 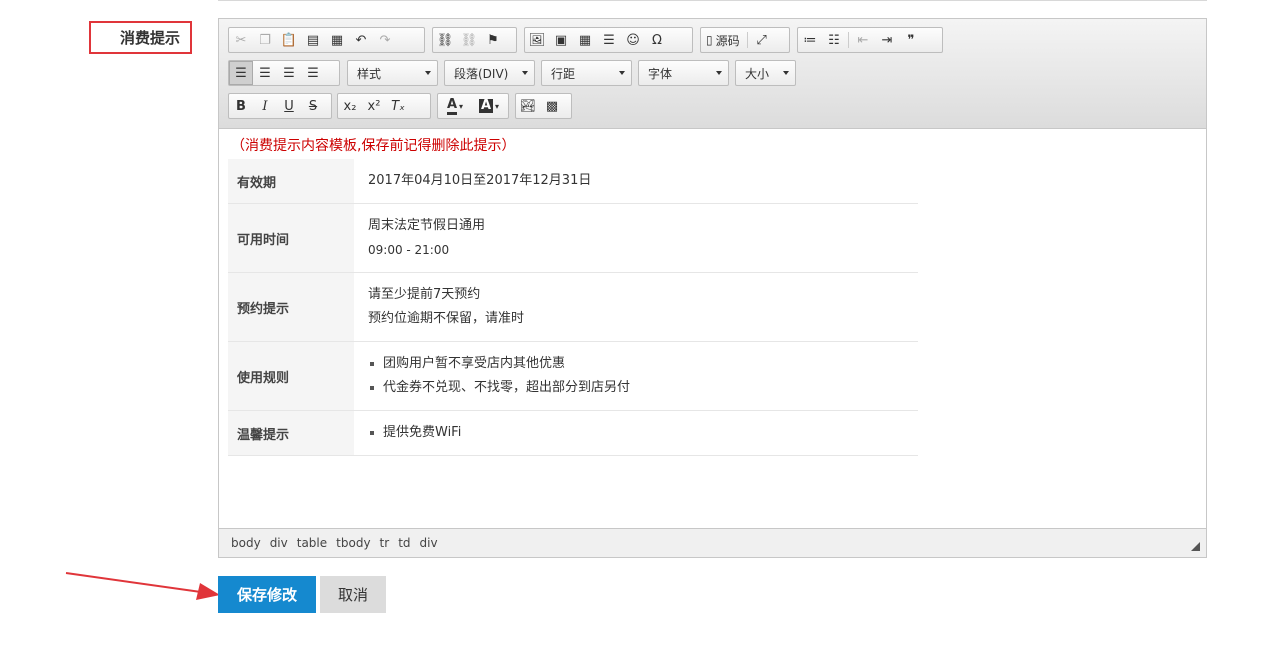 What do you see at coordinates (313, 73) in the screenshot?
I see `align-justify-icon: ☰` at bounding box center [313, 73].